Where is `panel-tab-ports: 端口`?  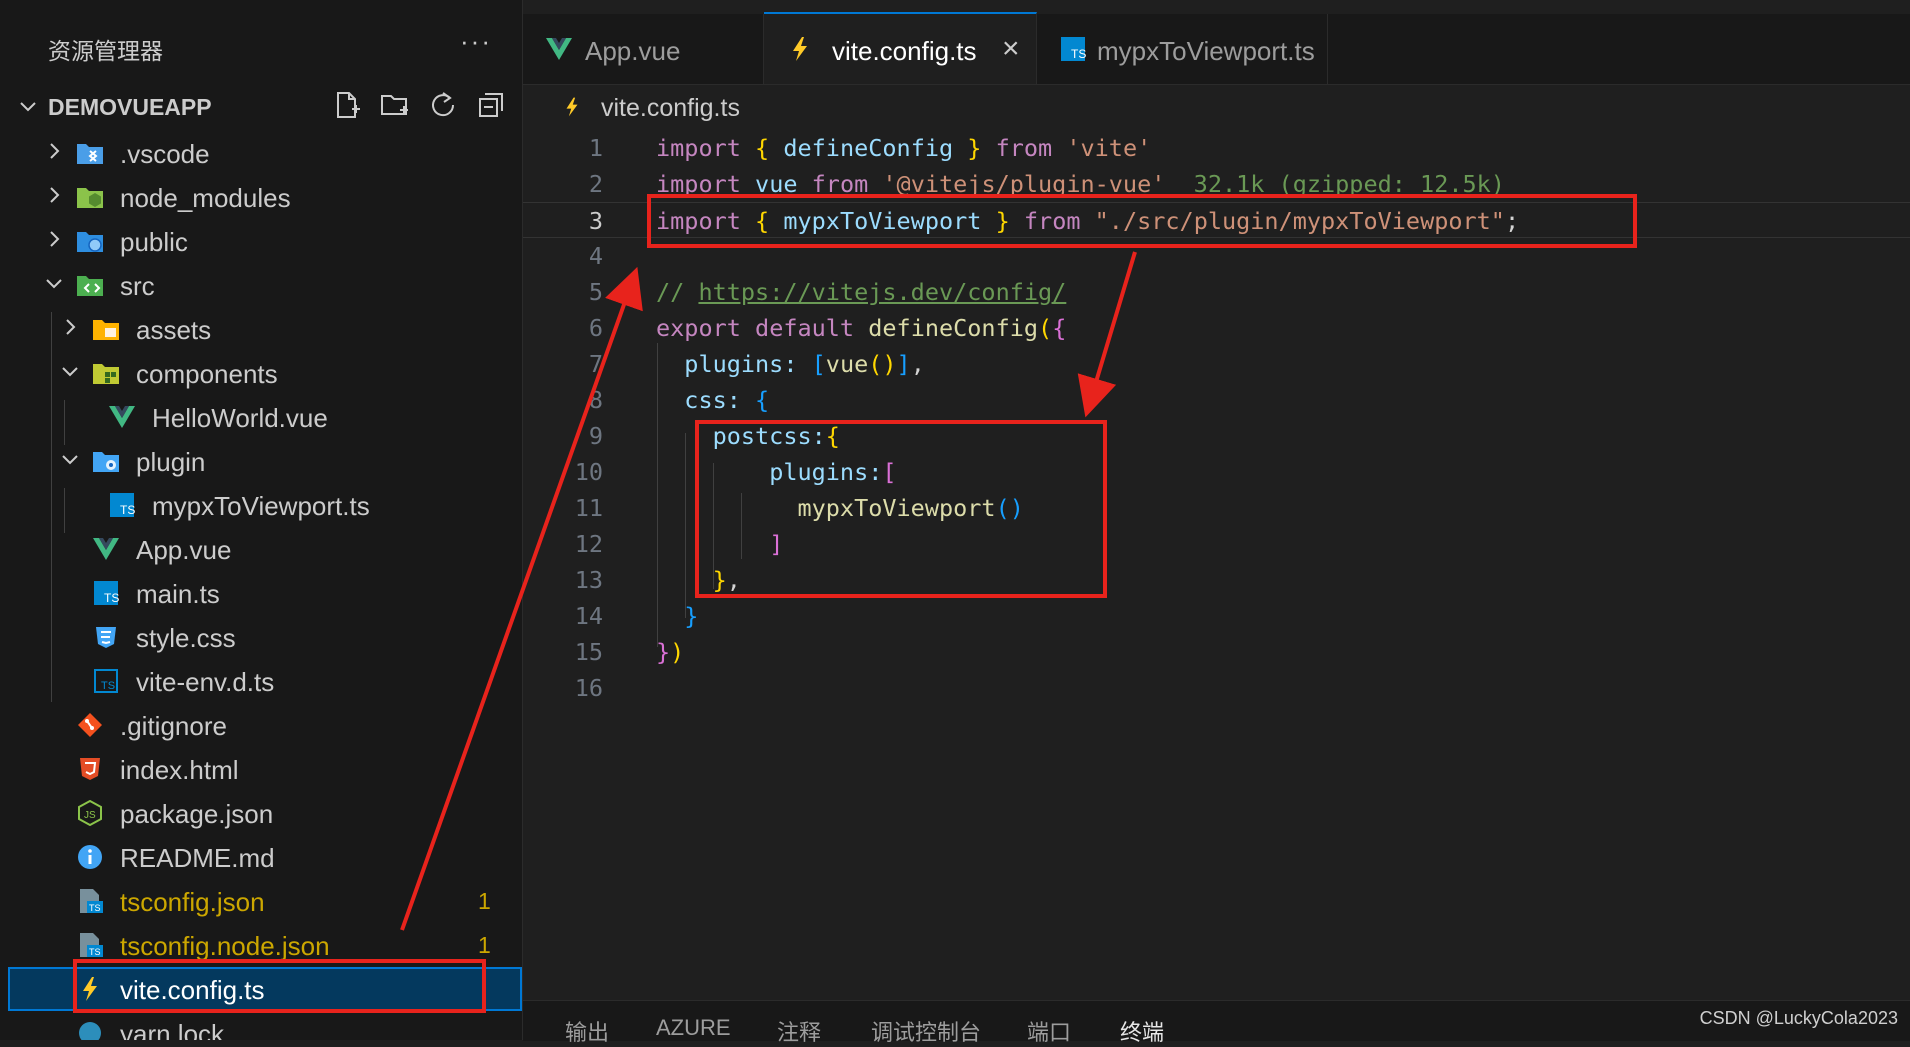
panel-tab-ports: 端口 is located at coordinates (1049, 1031).